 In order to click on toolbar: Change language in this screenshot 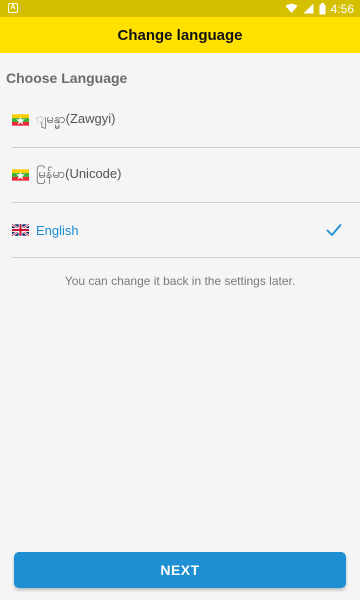, I will do `click(180, 35)`.